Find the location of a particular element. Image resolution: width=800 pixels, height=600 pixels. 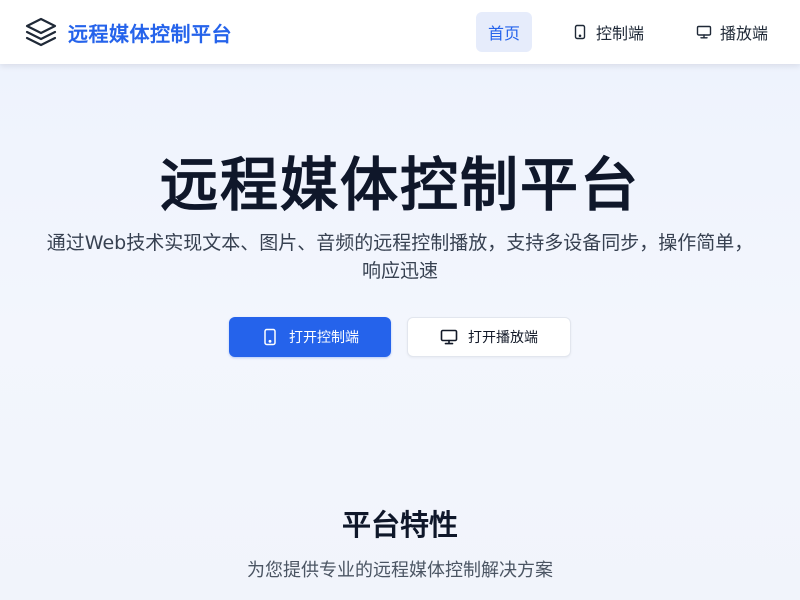

hero-title: 远程媒体控制平台 is located at coordinates (399, 185).